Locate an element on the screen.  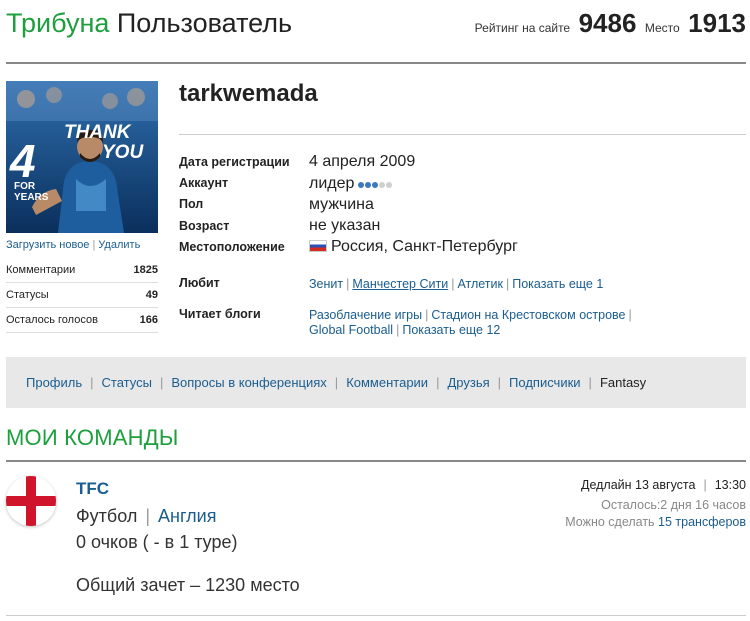
location-text: Россия, Санкт-Петербург is located at coordinates (424, 246).